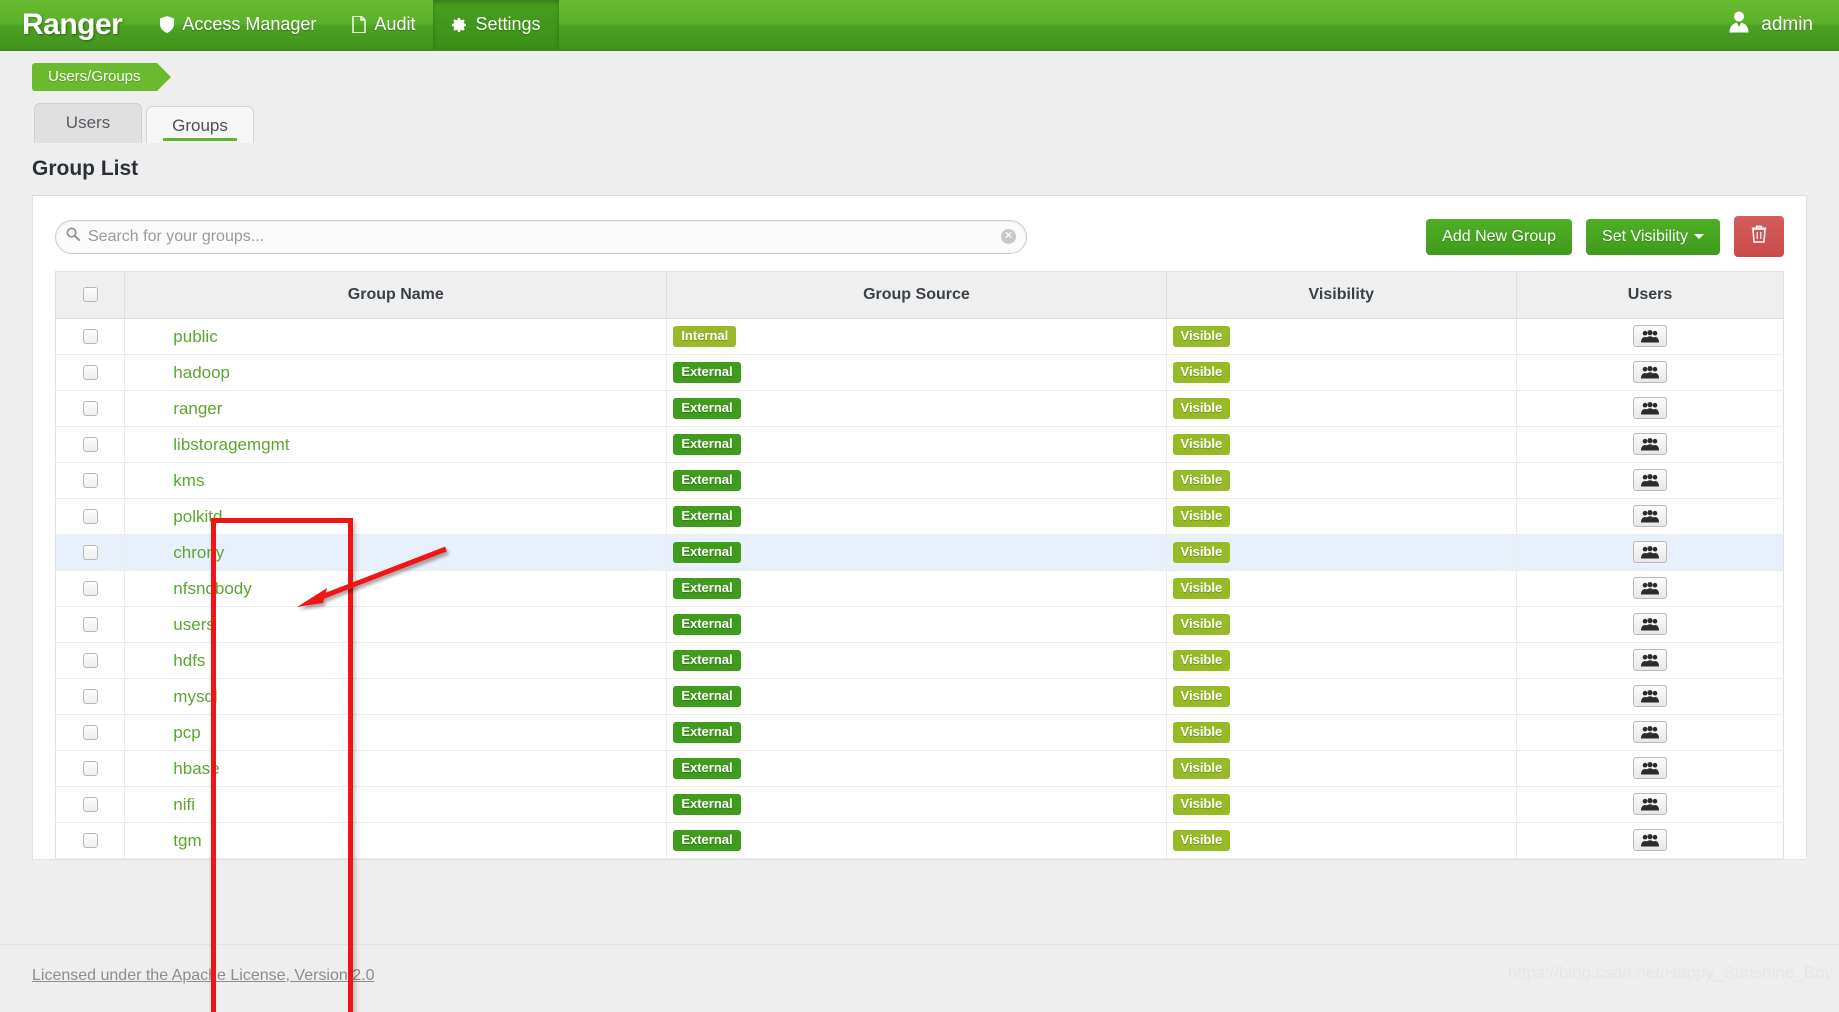  What do you see at coordinates (191, 588) in the screenshot?
I see `group-name-link: nfsnobody` at bounding box center [191, 588].